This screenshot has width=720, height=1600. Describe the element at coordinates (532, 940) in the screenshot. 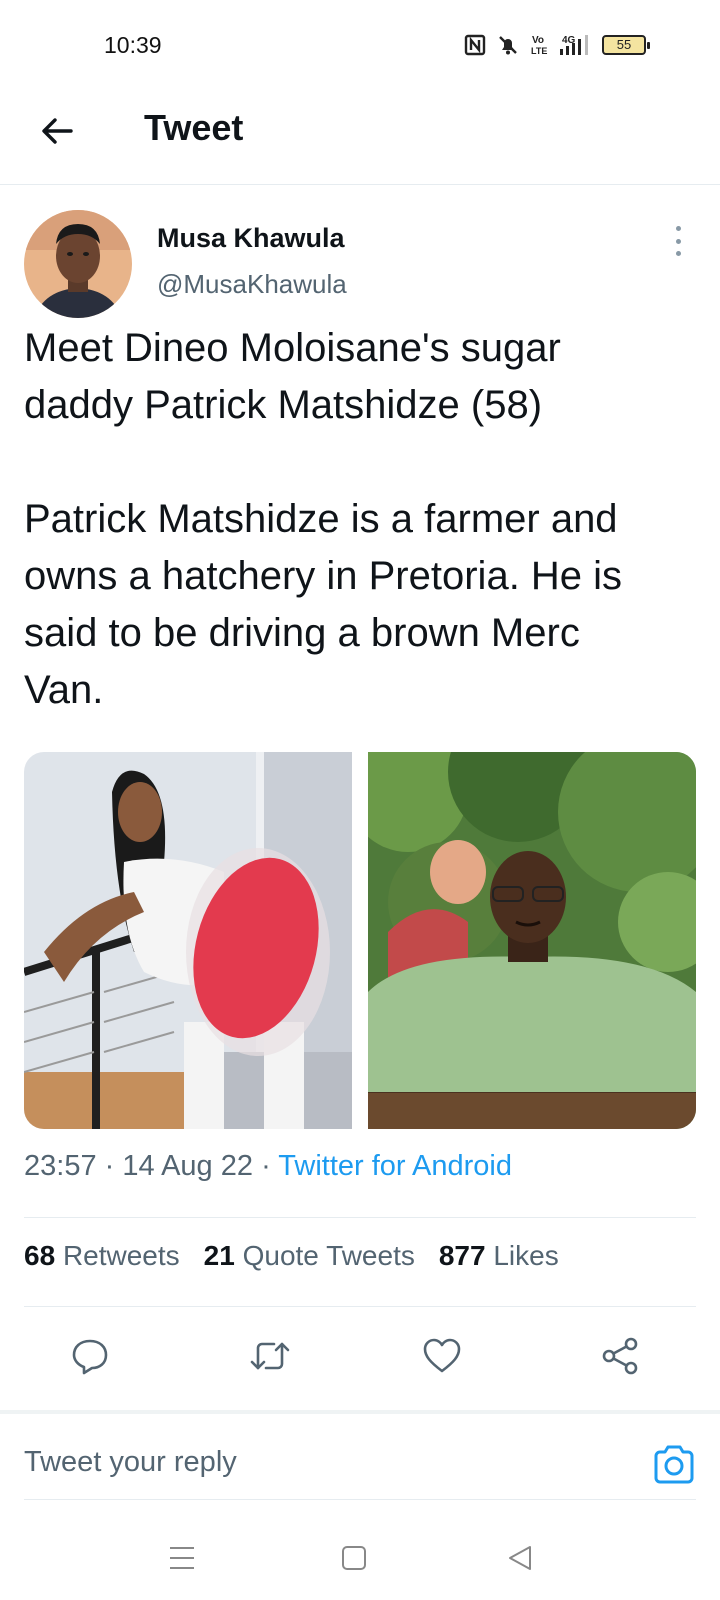

I see `media-image-man` at that location.